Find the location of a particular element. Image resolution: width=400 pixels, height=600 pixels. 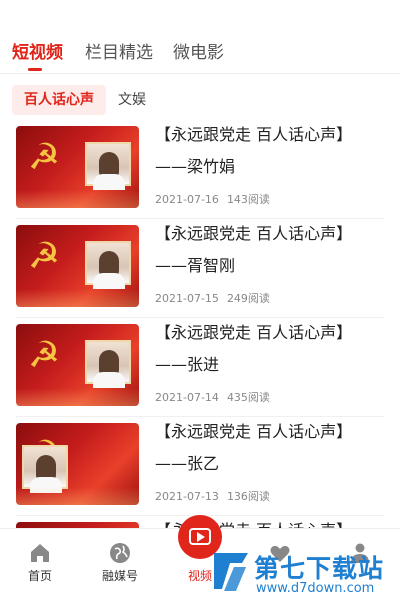

watermark: 第七下载站 www.d7down.com is located at coordinates (304, 572).